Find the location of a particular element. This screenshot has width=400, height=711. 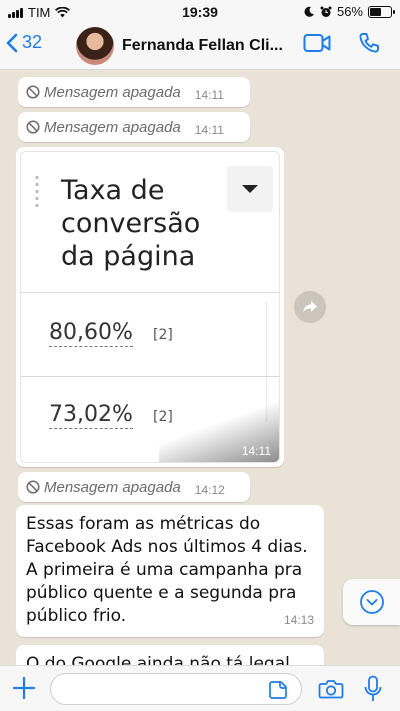

forward-button is located at coordinates (310, 307).